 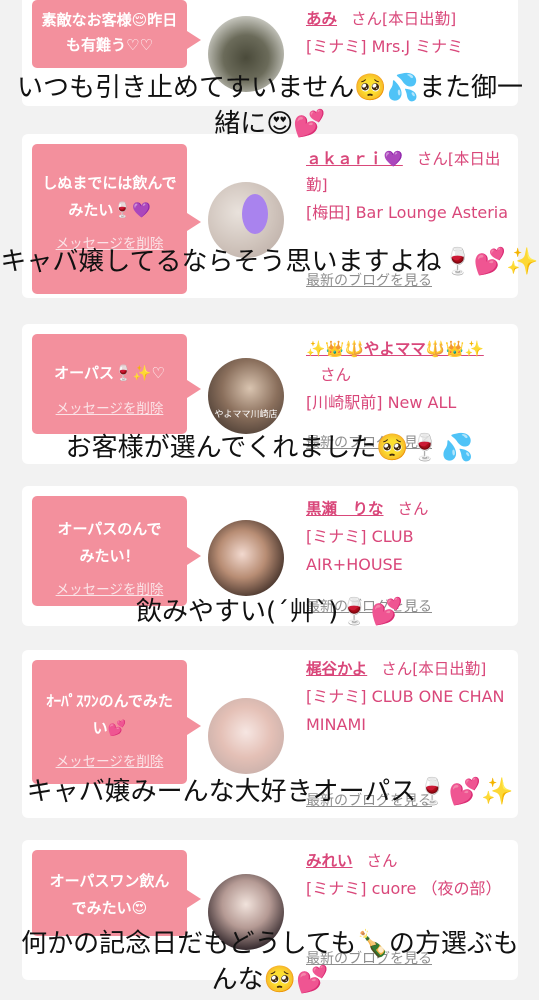 I want to click on cast-info: みれい さん [ミナミ] cuore （夜の部）, so click(x=408, y=875).